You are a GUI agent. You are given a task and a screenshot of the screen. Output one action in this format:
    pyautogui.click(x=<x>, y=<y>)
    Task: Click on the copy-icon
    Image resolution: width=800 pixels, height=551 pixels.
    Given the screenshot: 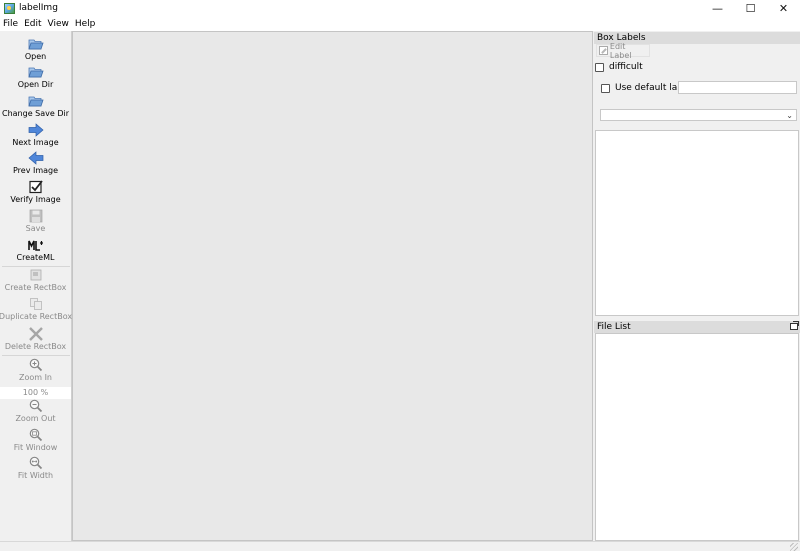 What is the action you would take?
    pyautogui.click(x=36, y=304)
    